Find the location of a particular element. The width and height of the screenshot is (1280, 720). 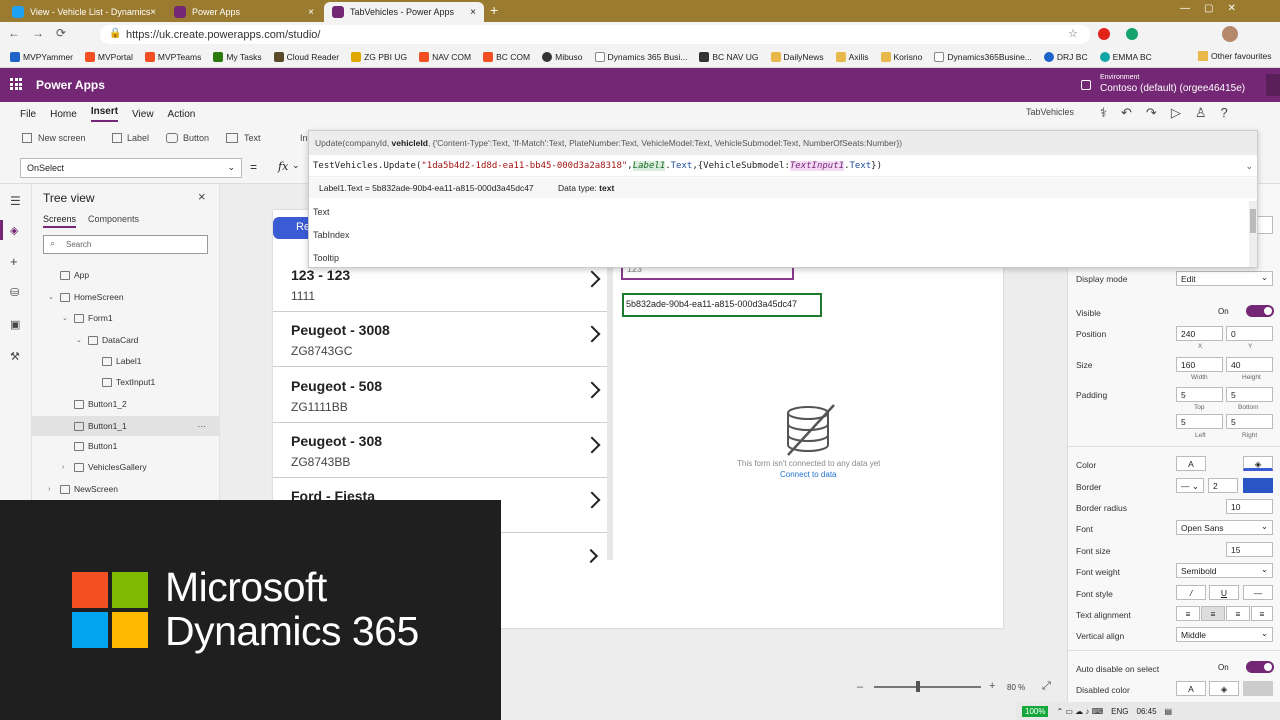

zoom-slider-handle is located at coordinates (918, 686).